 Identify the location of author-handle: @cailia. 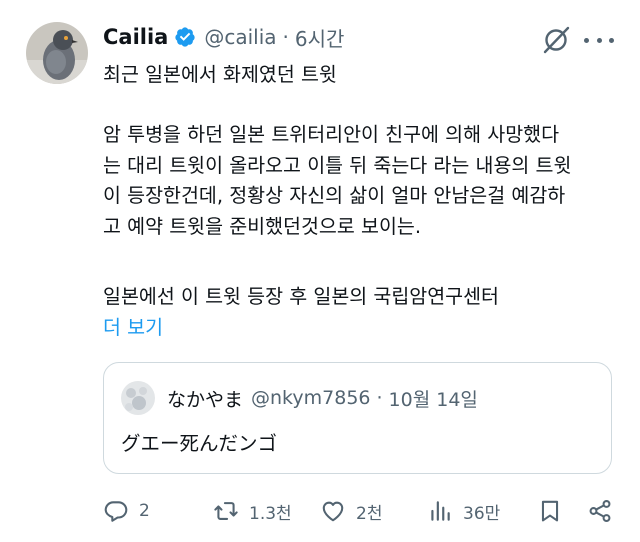
(240, 37).